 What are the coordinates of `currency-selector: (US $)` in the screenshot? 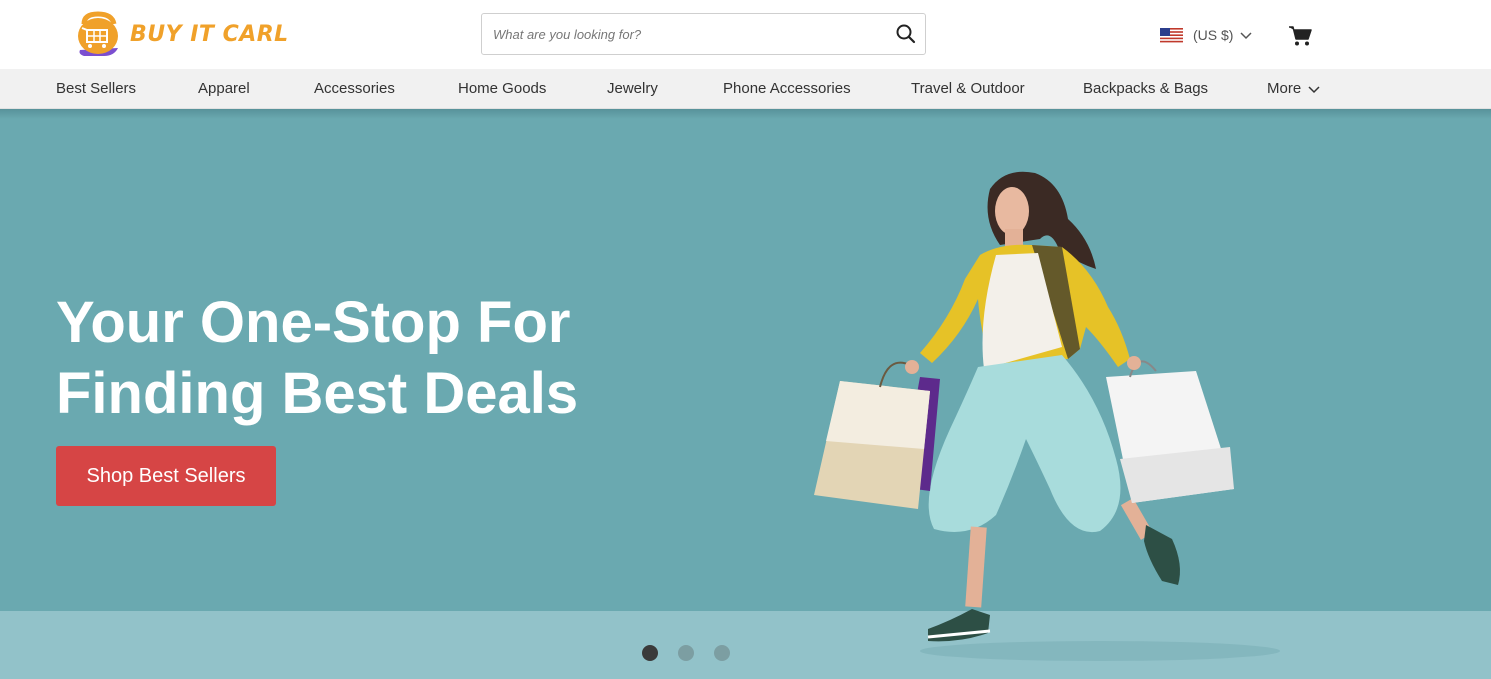 It's located at (1206, 35).